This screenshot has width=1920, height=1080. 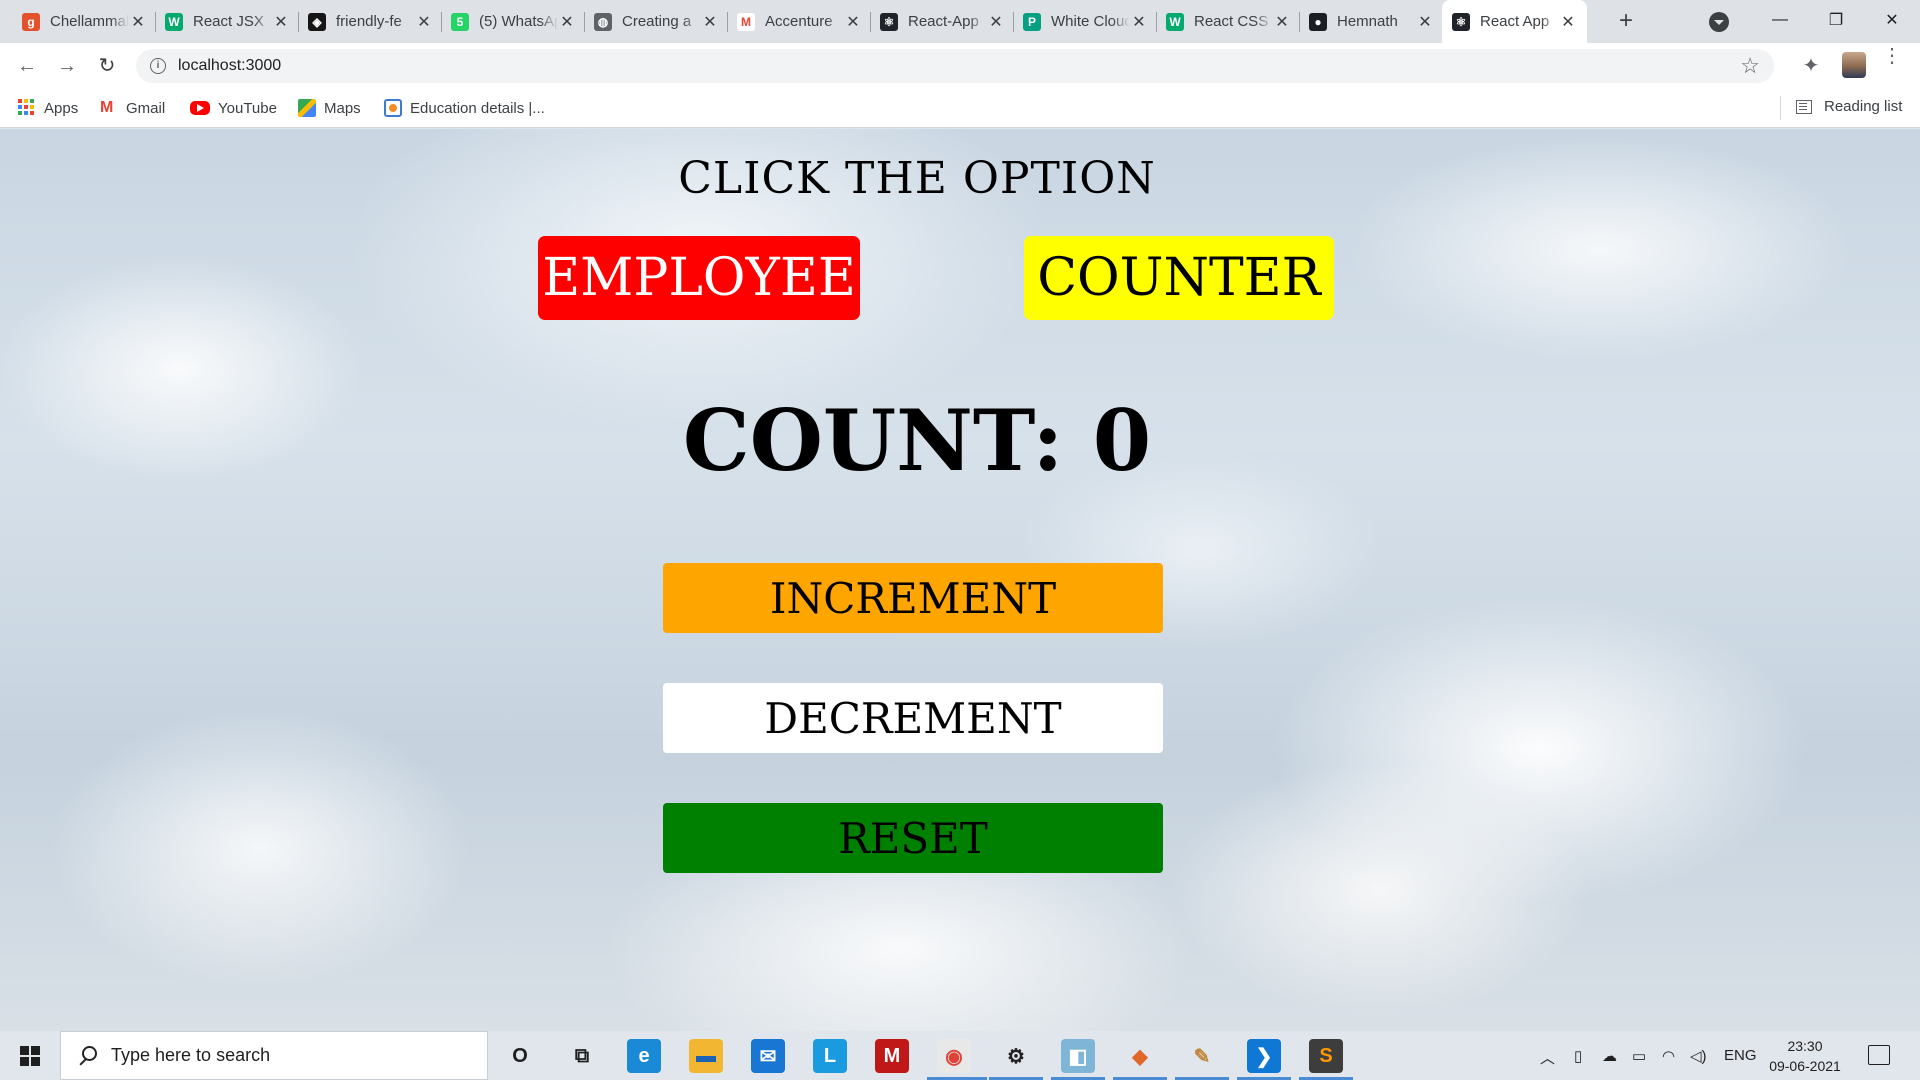 I want to click on chrome-menu-icon: ⋮, so click(x=1892, y=56).